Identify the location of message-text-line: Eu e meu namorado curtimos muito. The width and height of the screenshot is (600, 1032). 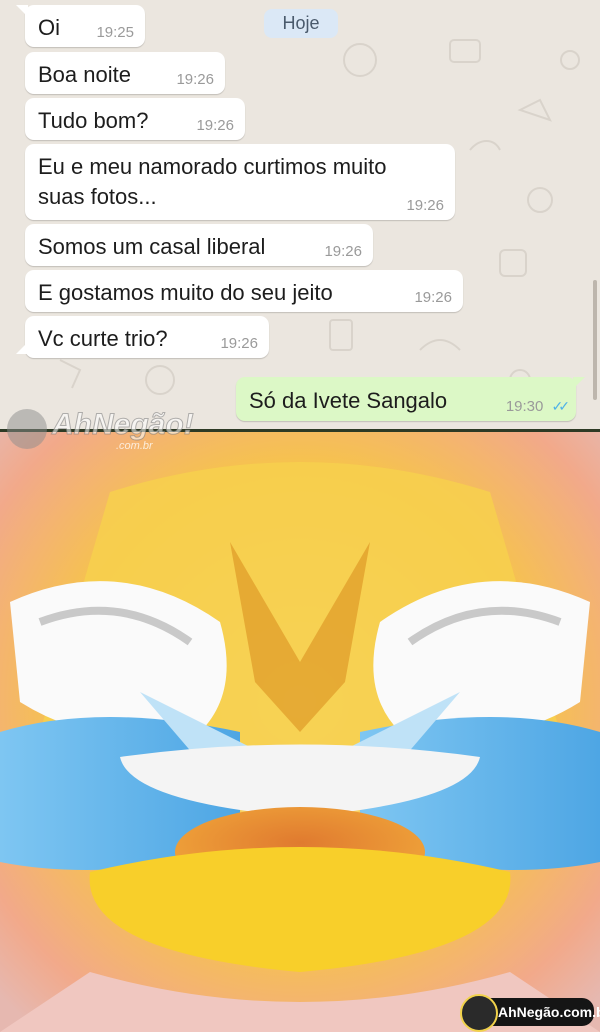
(212, 166).